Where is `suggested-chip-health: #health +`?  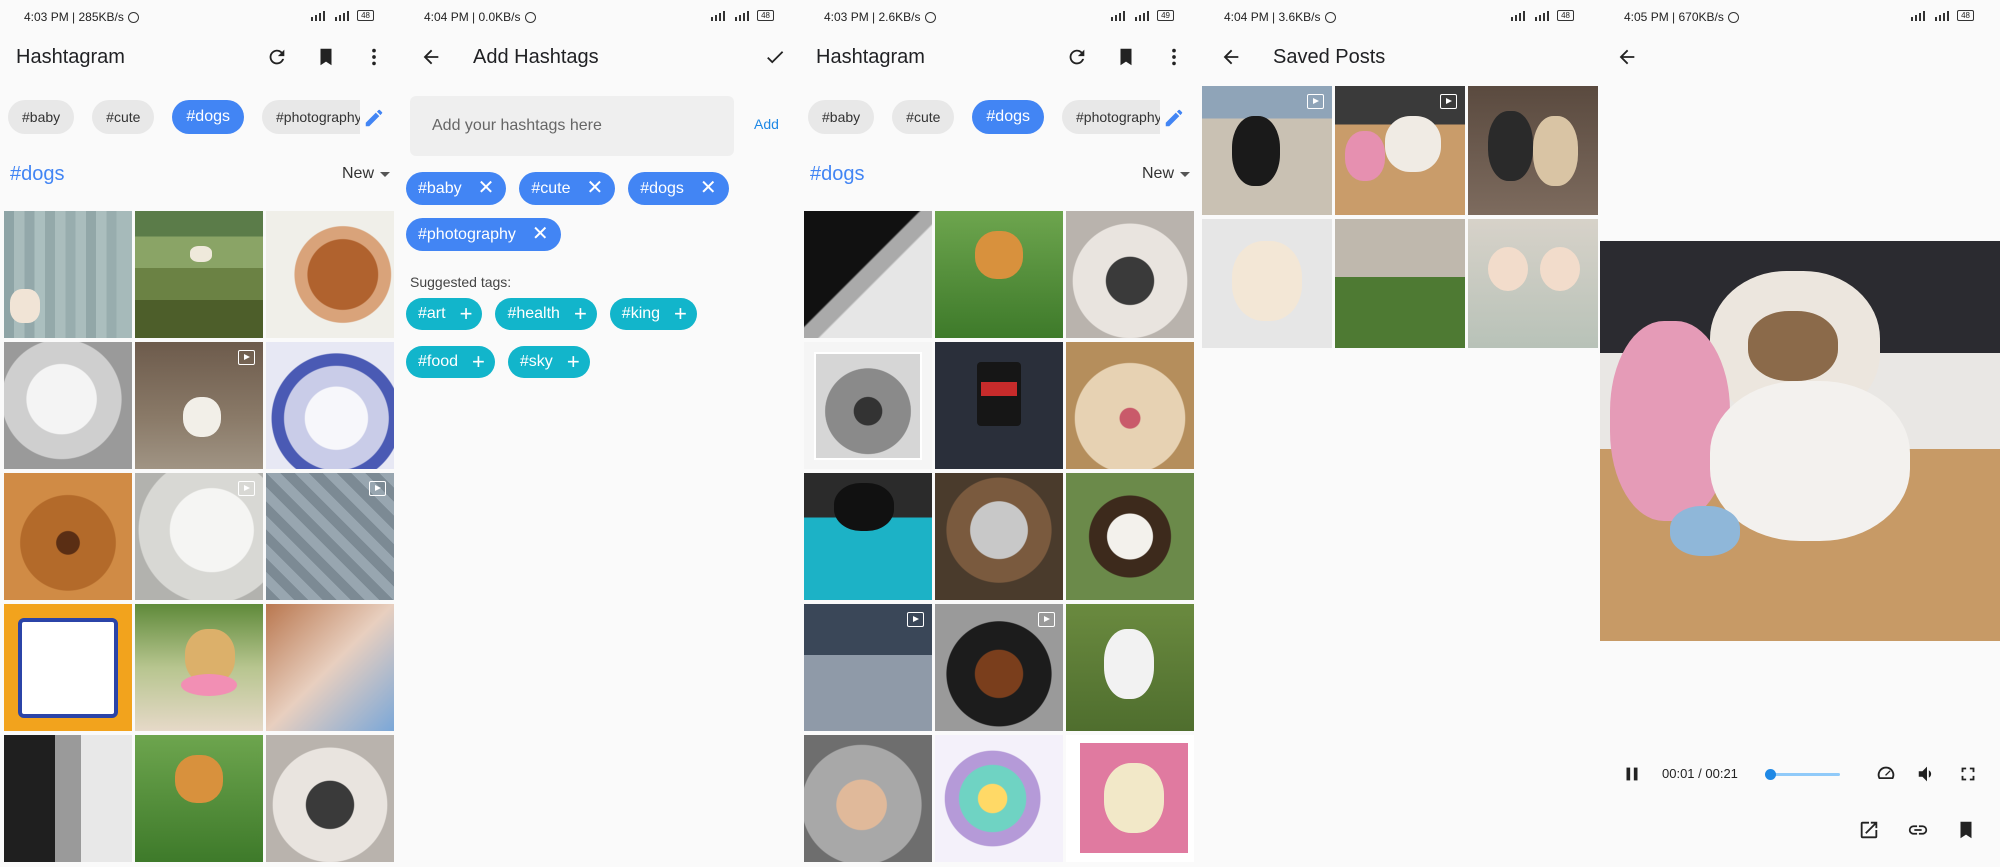 suggested-chip-health: #health + is located at coordinates (546, 314).